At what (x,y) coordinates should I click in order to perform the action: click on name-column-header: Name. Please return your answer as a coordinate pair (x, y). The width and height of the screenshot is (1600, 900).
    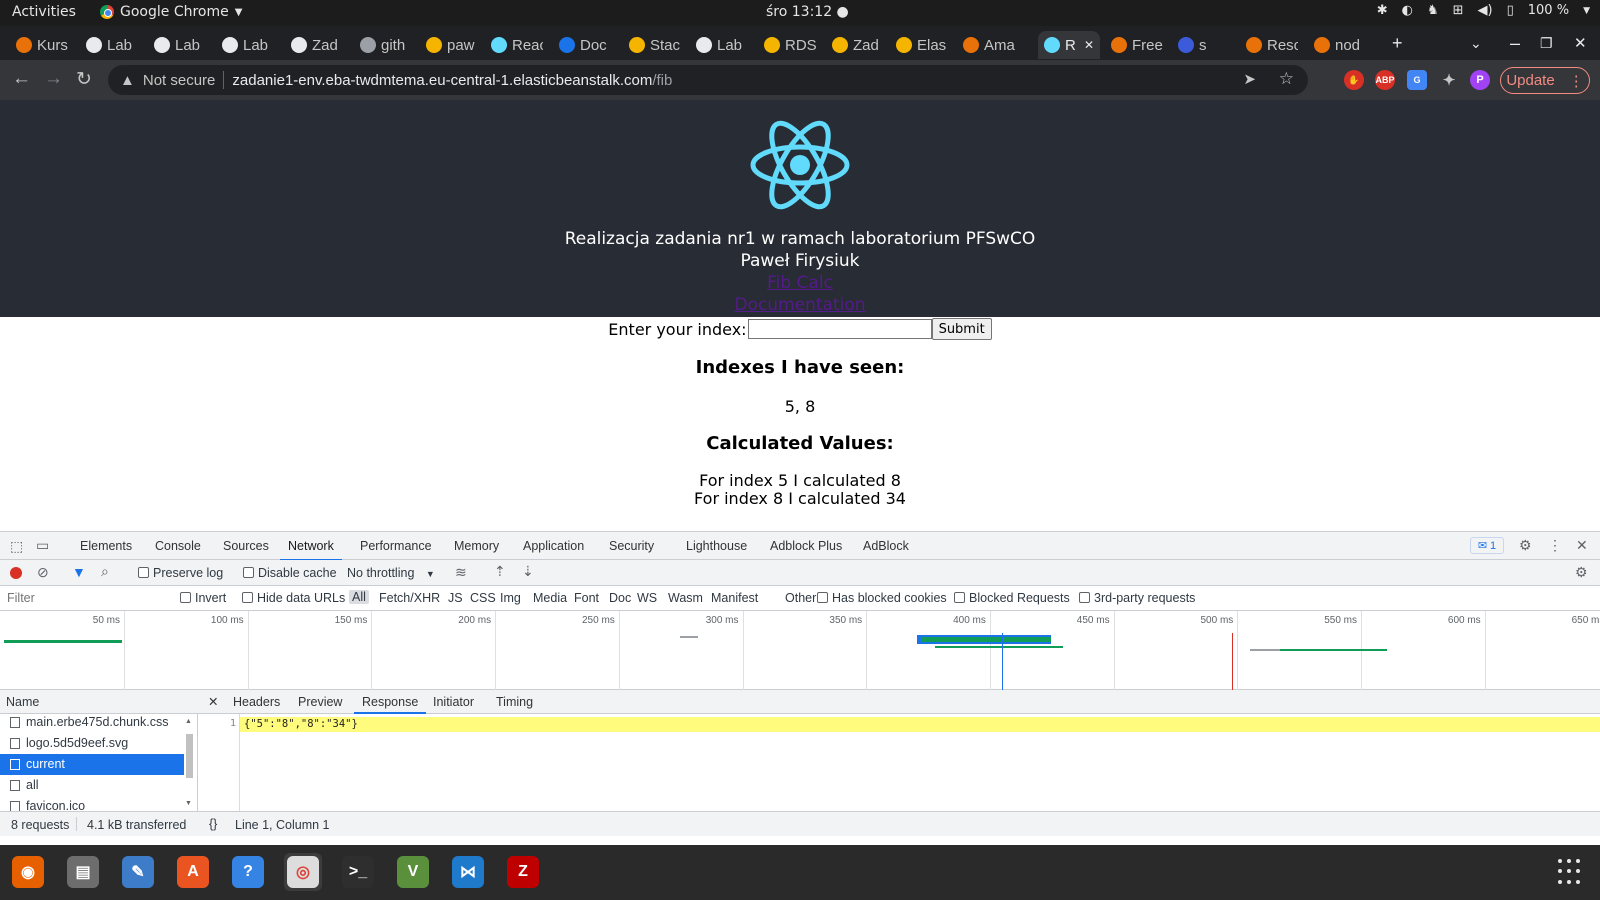
    Looking at the image, I should click on (99, 702).